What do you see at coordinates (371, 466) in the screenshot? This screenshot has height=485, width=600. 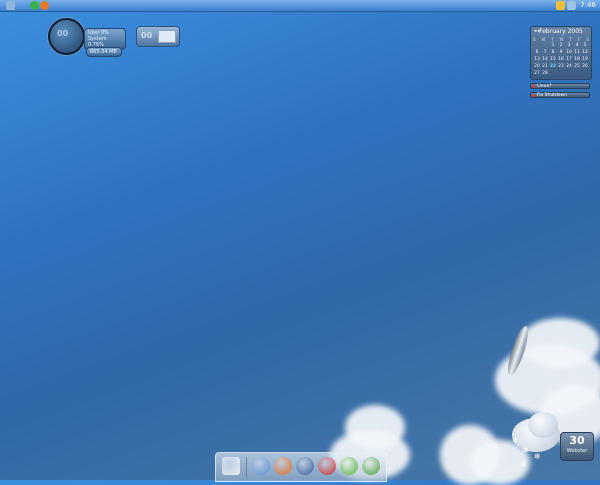 I see `notepad-icon` at bounding box center [371, 466].